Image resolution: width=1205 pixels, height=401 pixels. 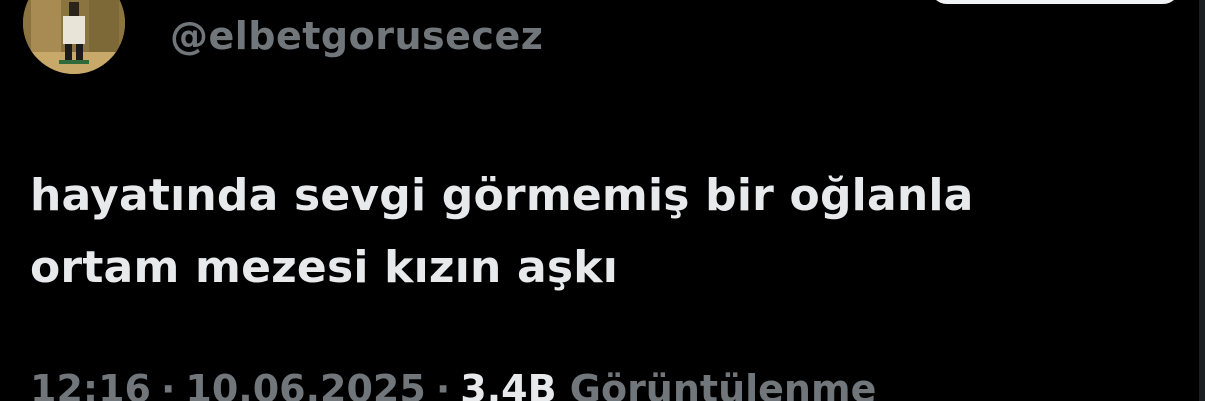 What do you see at coordinates (192, 5) in the screenshot?
I see `display-name-fragment` at bounding box center [192, 5].